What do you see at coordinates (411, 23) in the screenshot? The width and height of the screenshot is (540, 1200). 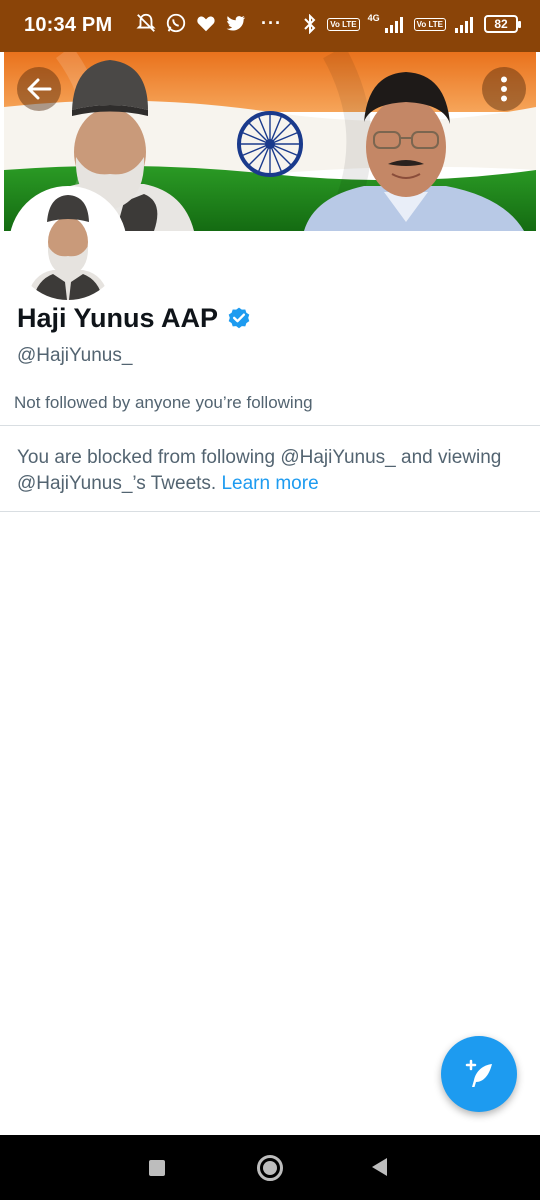 I see `system-icons: Vo LTE 4G Vo LTE 82` at bounding box center [411, 23].